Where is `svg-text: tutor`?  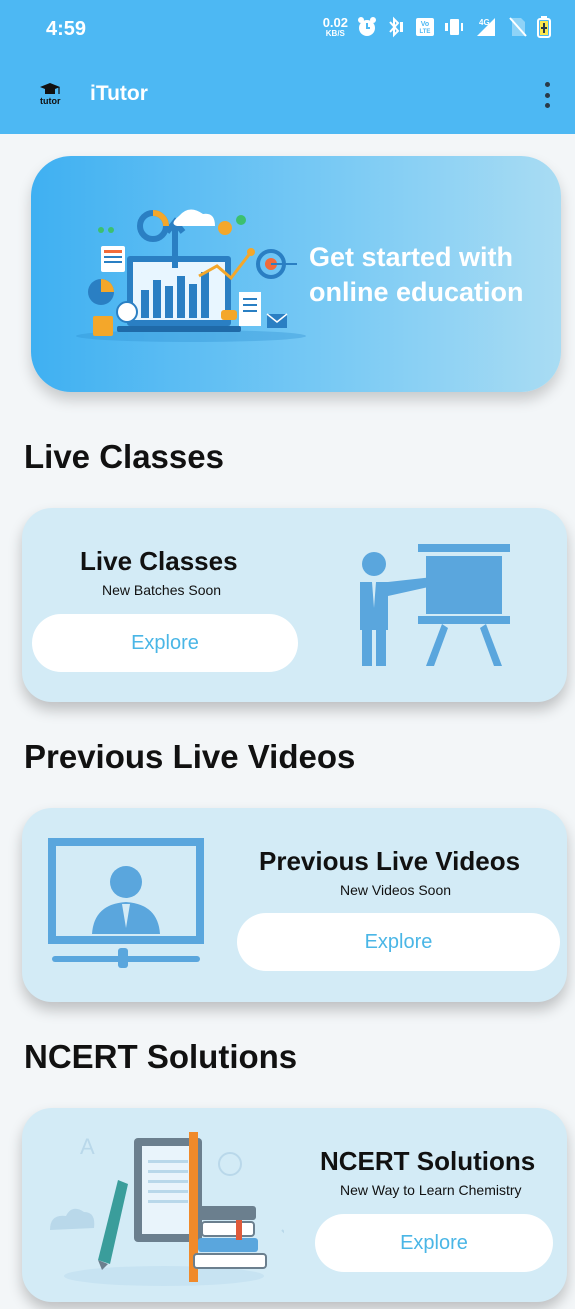 svg-text: tutor is located at coordinates (50, 101).